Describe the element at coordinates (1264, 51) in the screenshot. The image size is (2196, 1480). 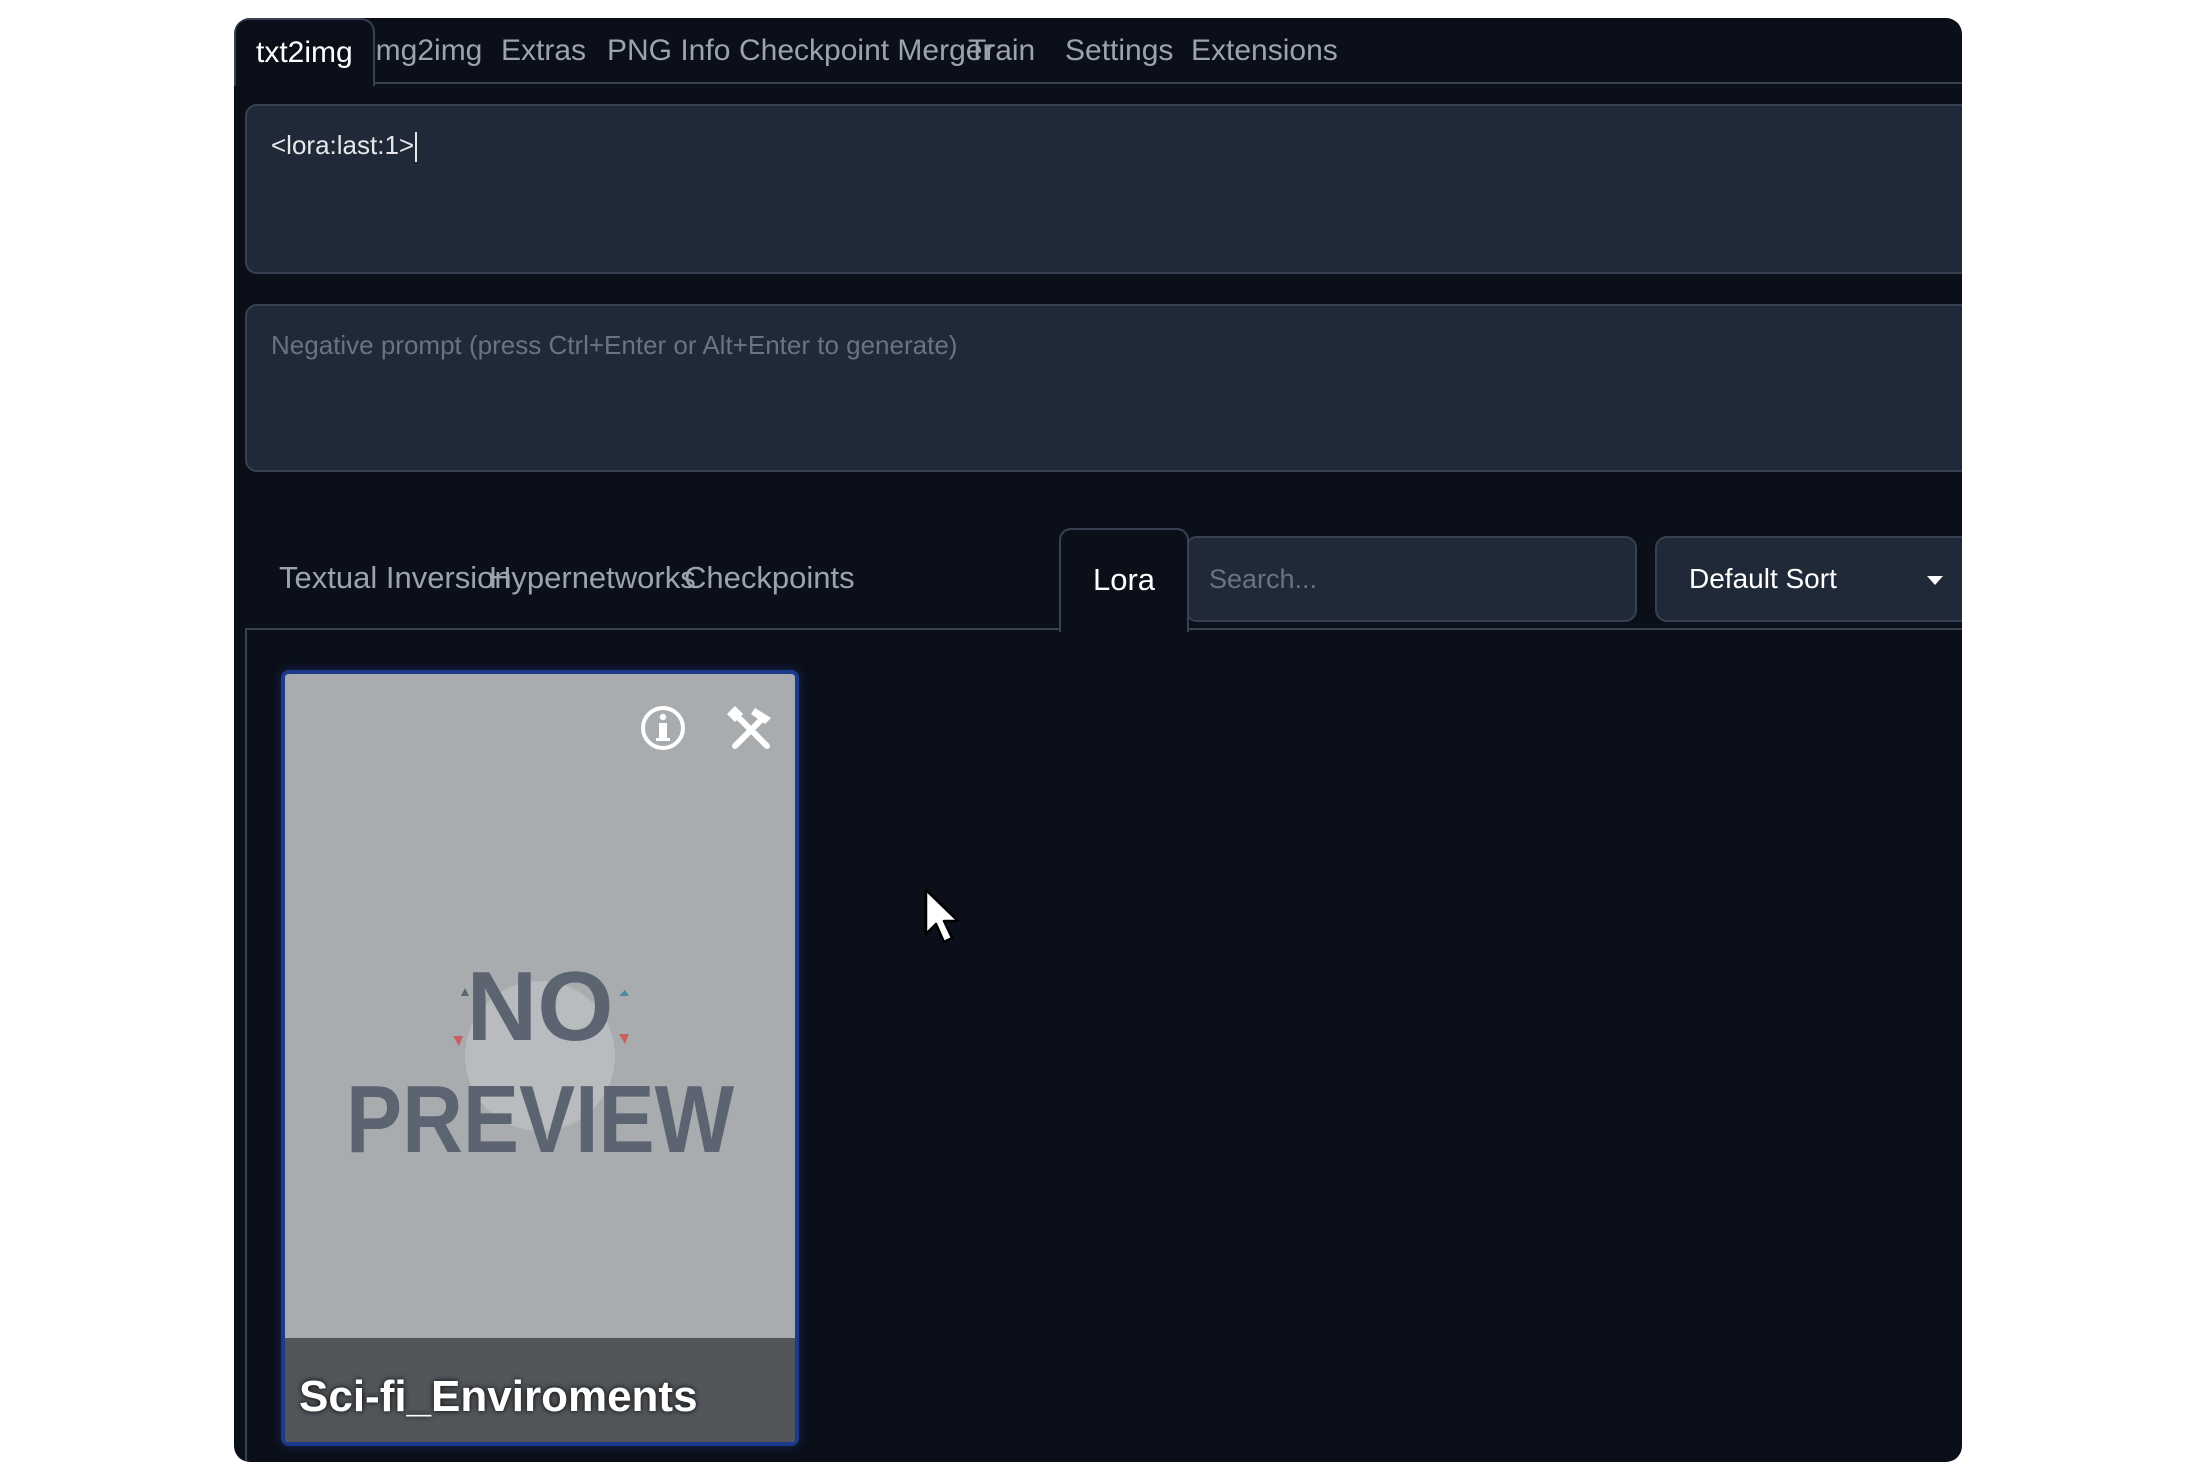
I see `tab-extensions: Extensions` at that location.